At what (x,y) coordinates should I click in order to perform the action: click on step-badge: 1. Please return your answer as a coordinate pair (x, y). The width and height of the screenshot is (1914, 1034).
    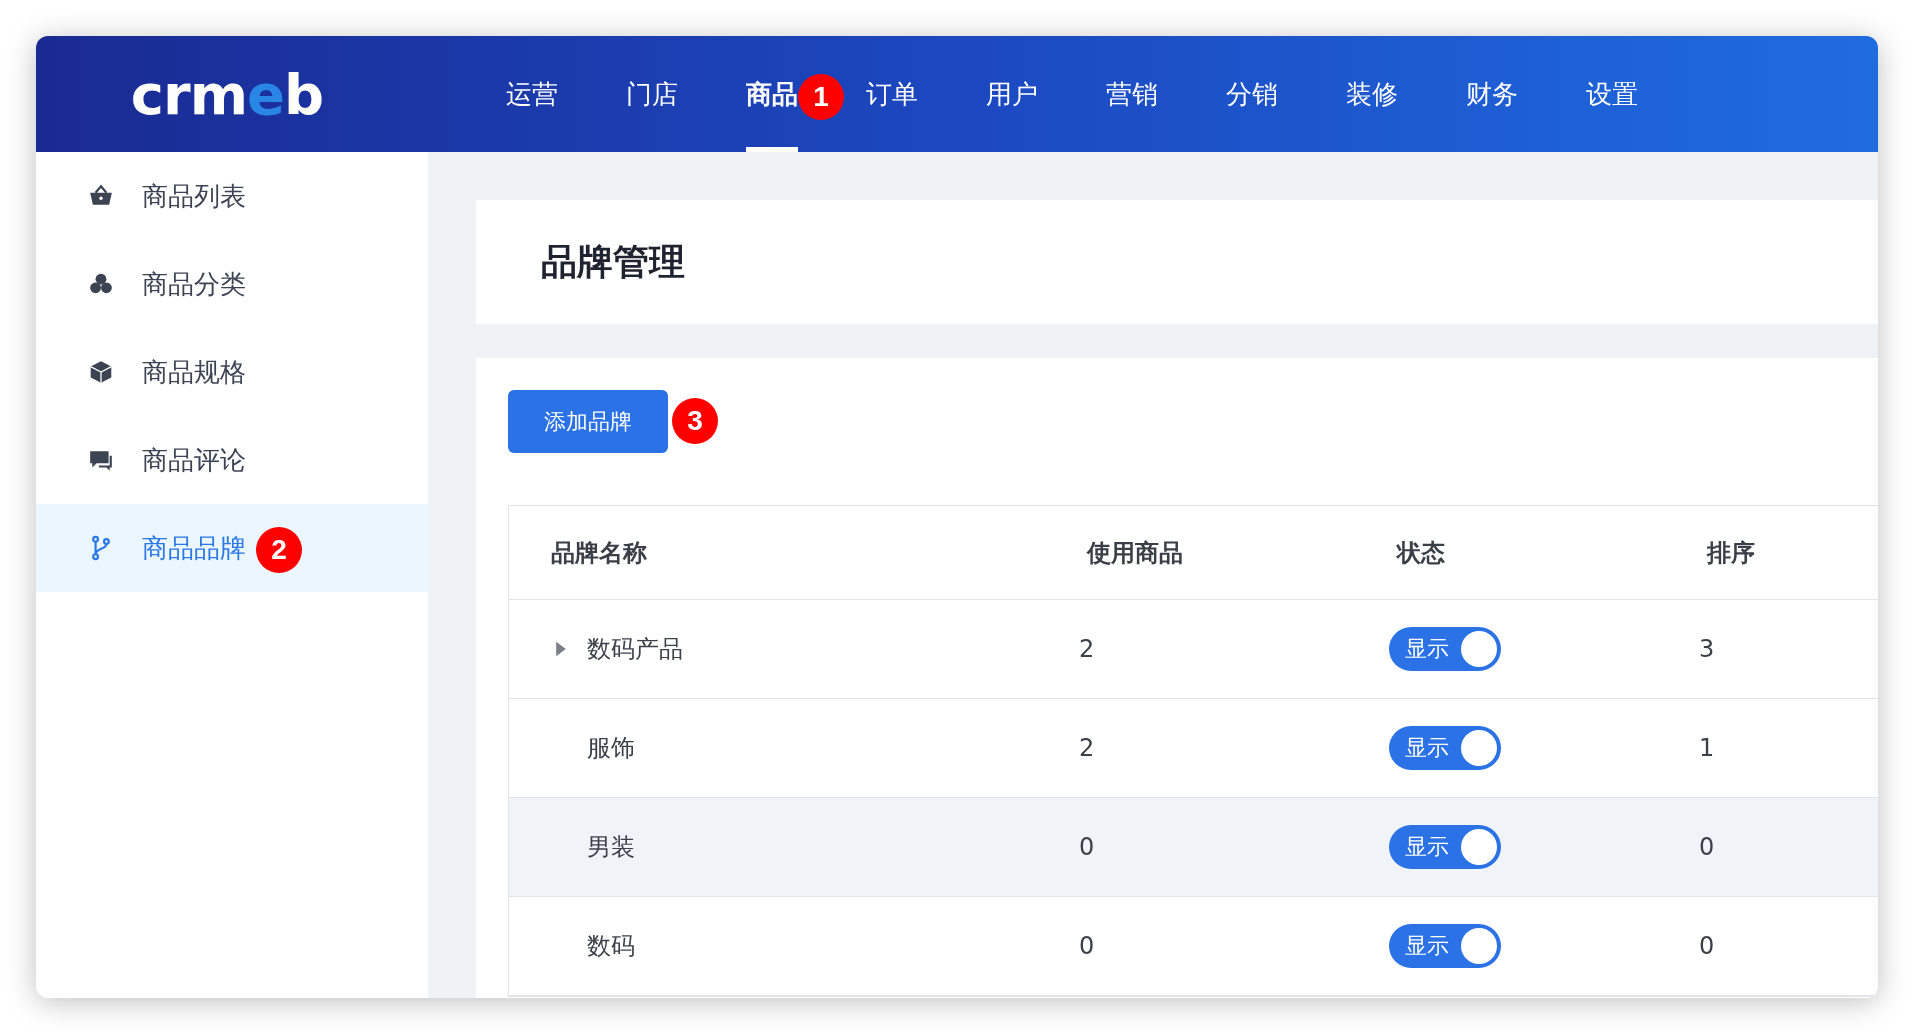
    Looking at the image, I should click on (821, 97).